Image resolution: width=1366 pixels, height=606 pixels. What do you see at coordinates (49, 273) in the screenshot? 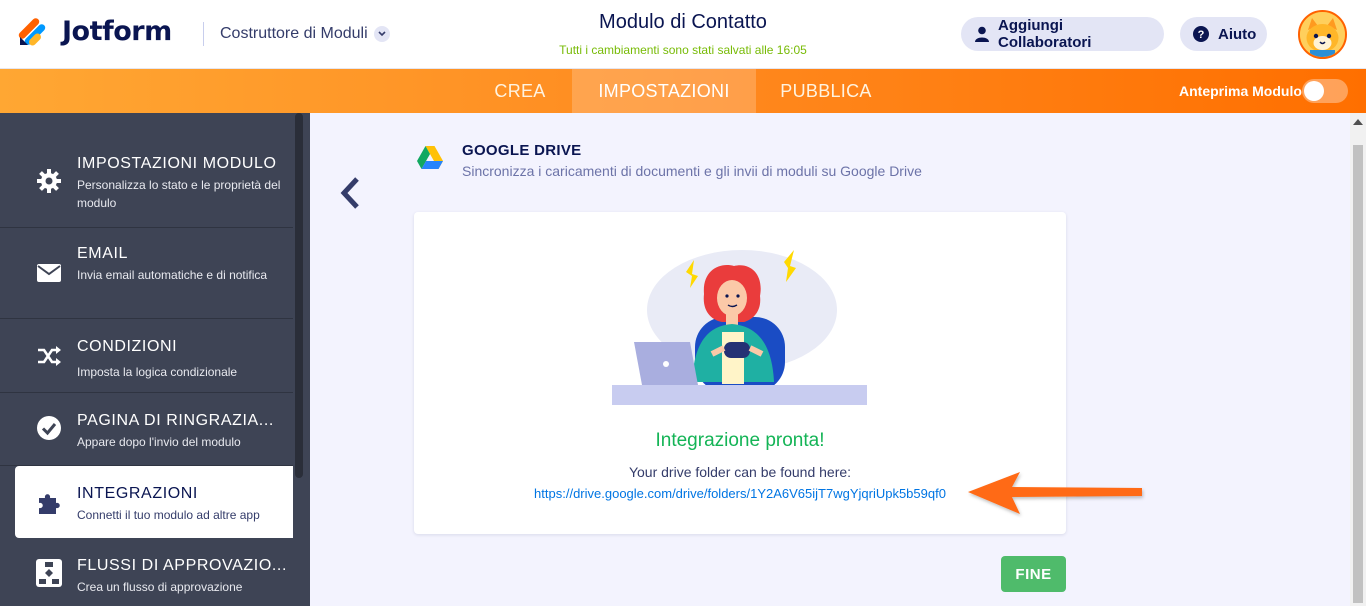
I see `envelope-icon` at bounding box center [49, 273].